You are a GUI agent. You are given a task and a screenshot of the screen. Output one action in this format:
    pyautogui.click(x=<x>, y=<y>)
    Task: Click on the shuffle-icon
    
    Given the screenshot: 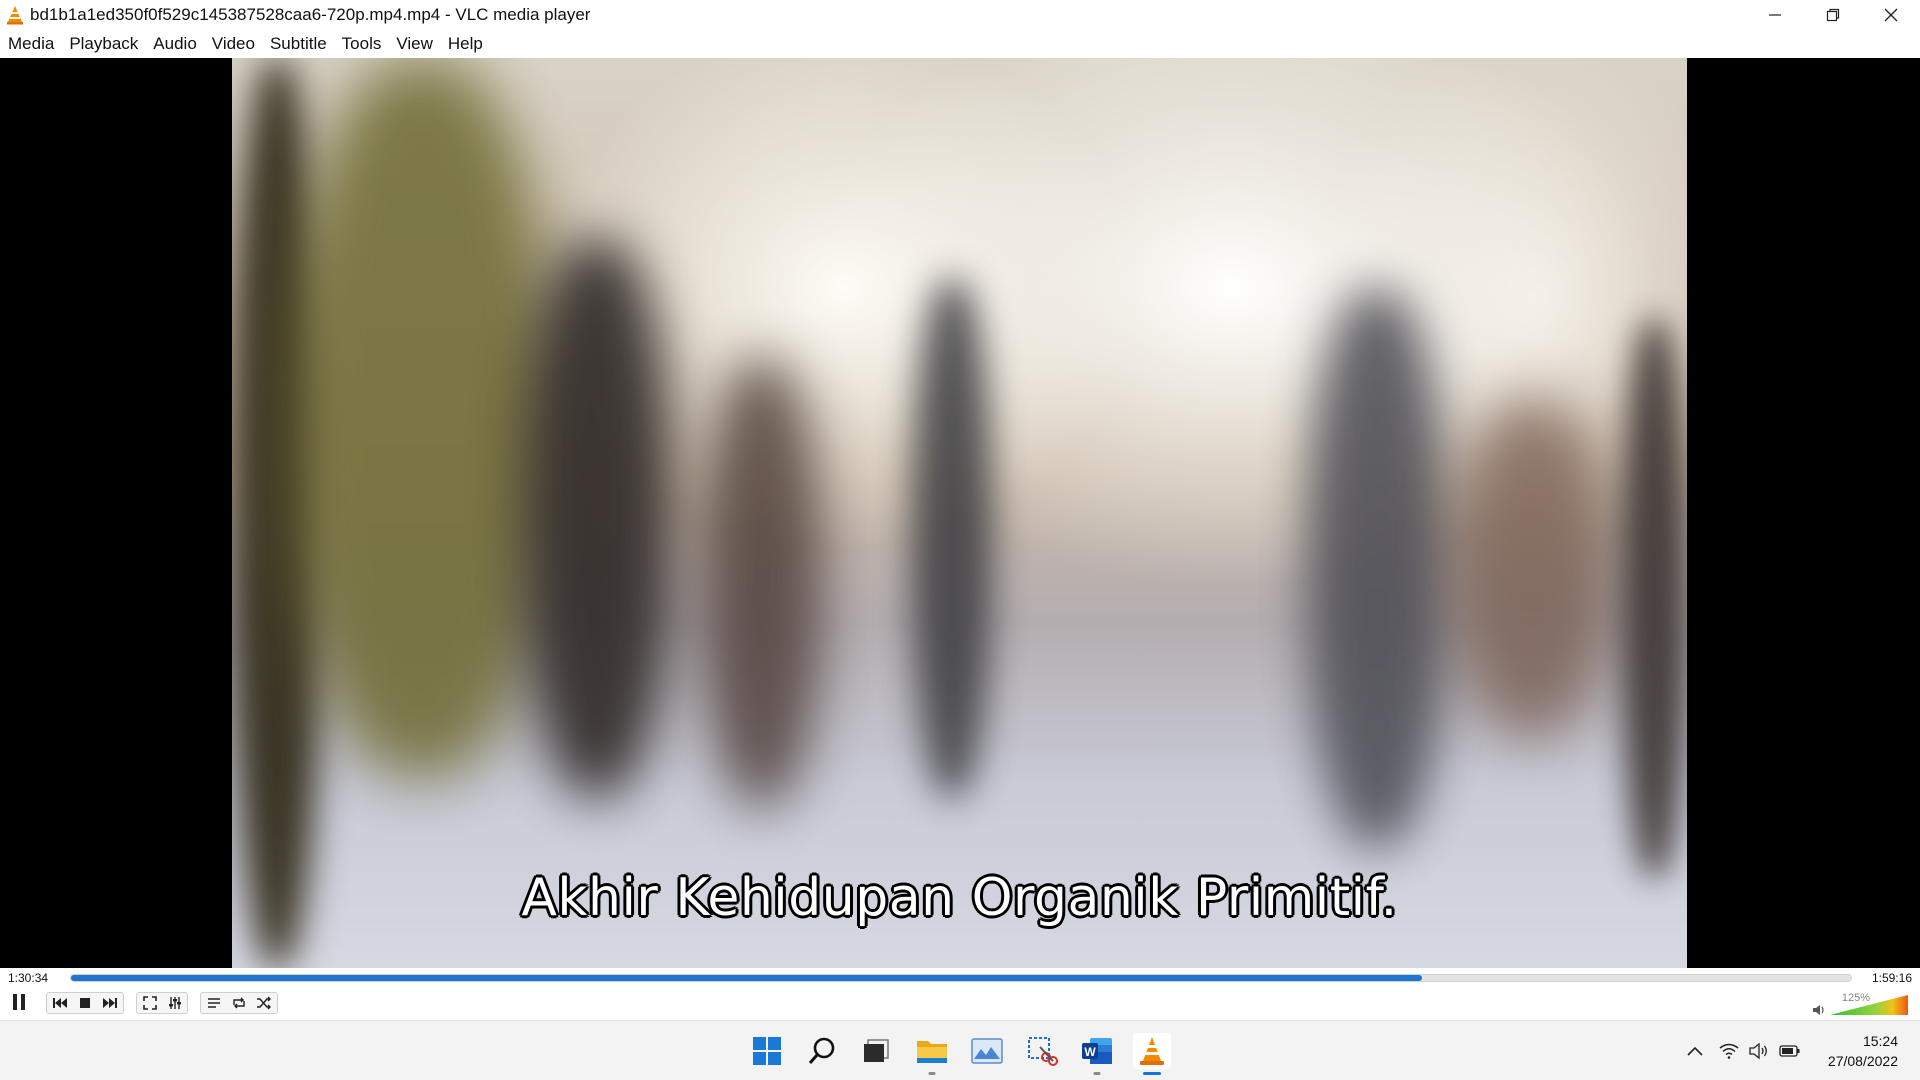 What is the action you would take?
    pyautogui.click(x=263, y=1003)
    